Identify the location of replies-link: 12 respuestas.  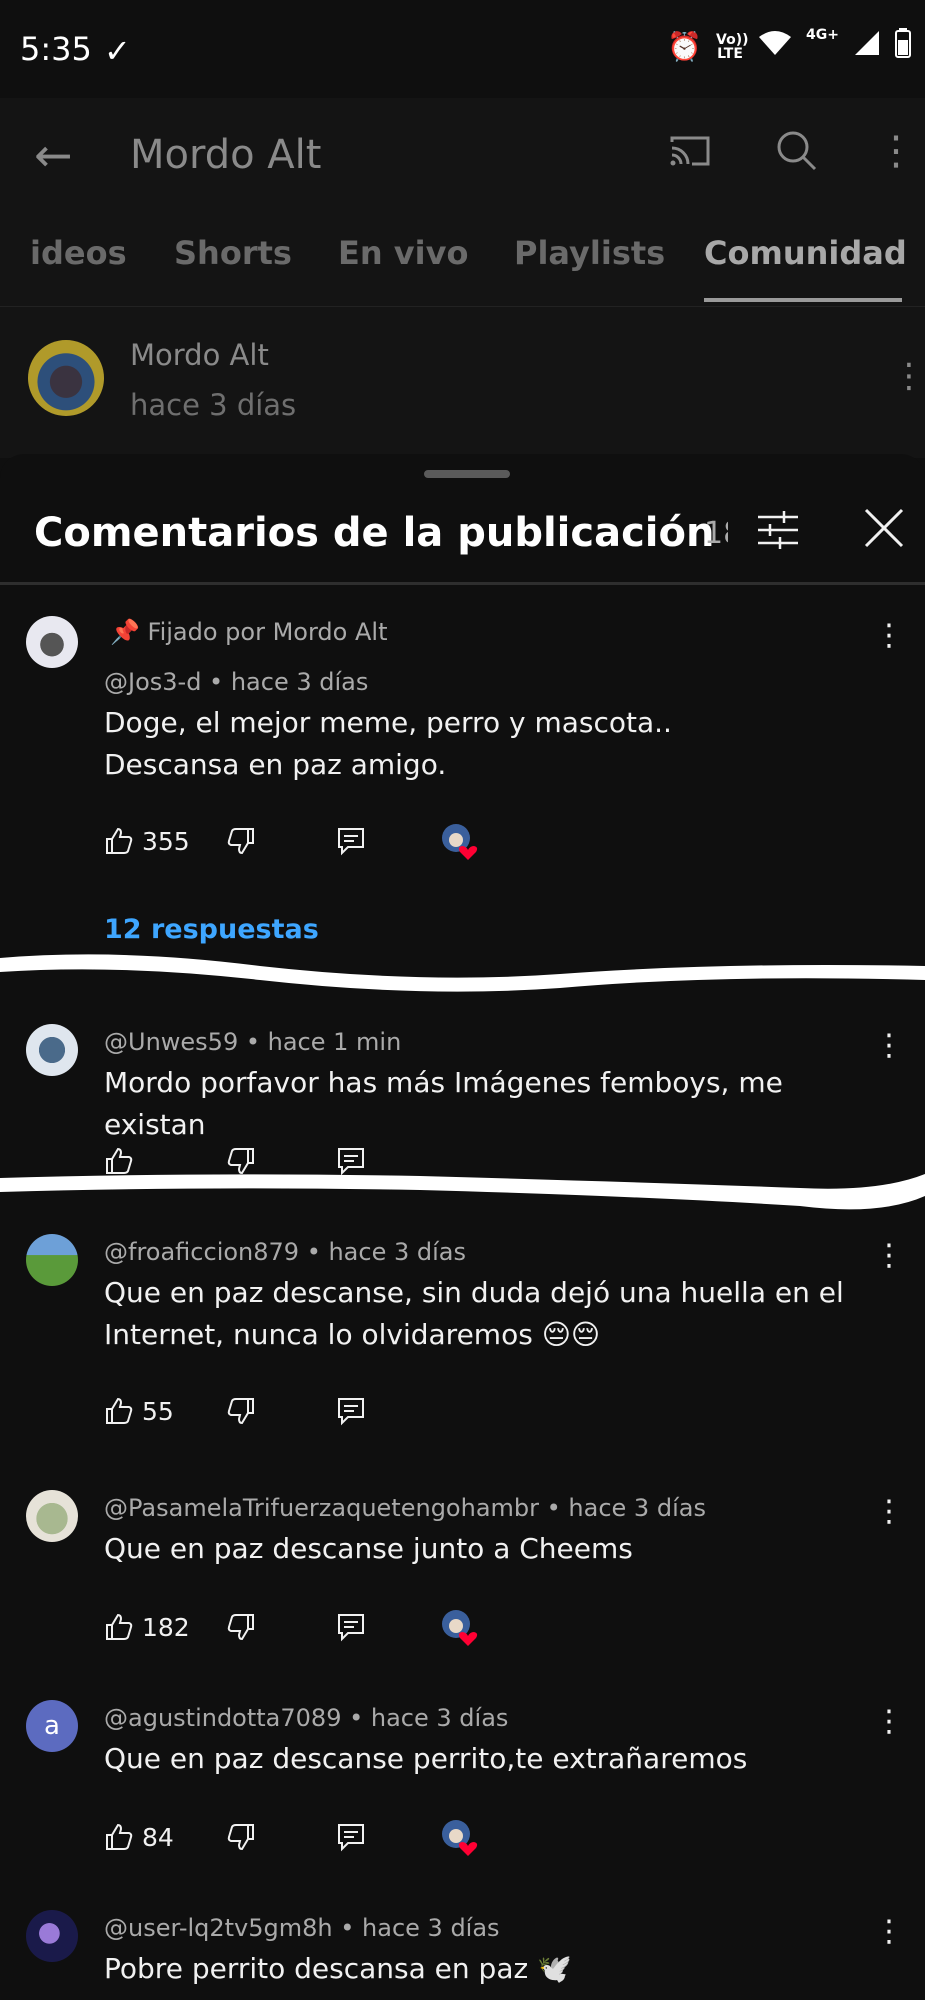
(211, 929).